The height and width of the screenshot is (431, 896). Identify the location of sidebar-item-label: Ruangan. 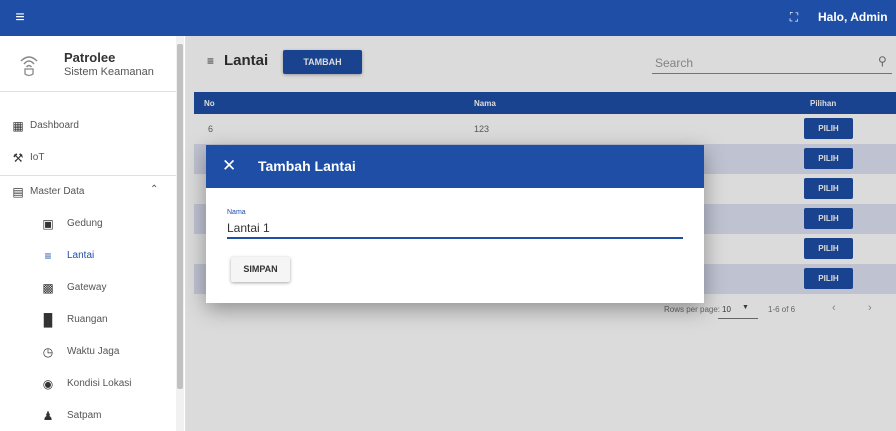
(87, 319).